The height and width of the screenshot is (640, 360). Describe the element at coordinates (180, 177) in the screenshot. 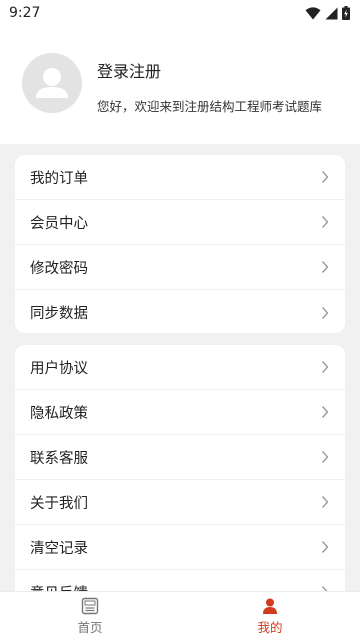

I see `menu-item-my-orders: 我的订单` at that location.